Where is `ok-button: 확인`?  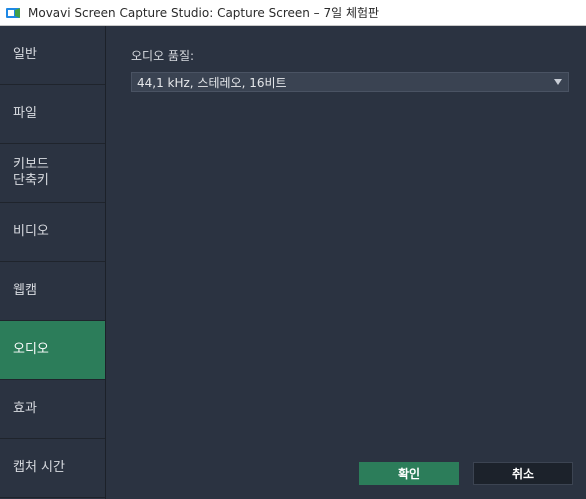
ok-button: 확인 is located at coordinates (409, 473).